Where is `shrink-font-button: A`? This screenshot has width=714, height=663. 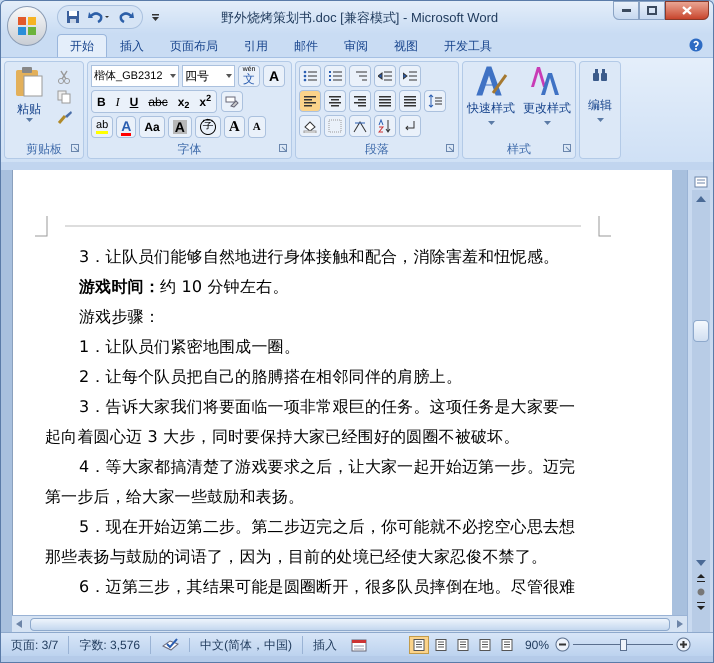
shrink-font-button: A is located at coordinates (257, 127).